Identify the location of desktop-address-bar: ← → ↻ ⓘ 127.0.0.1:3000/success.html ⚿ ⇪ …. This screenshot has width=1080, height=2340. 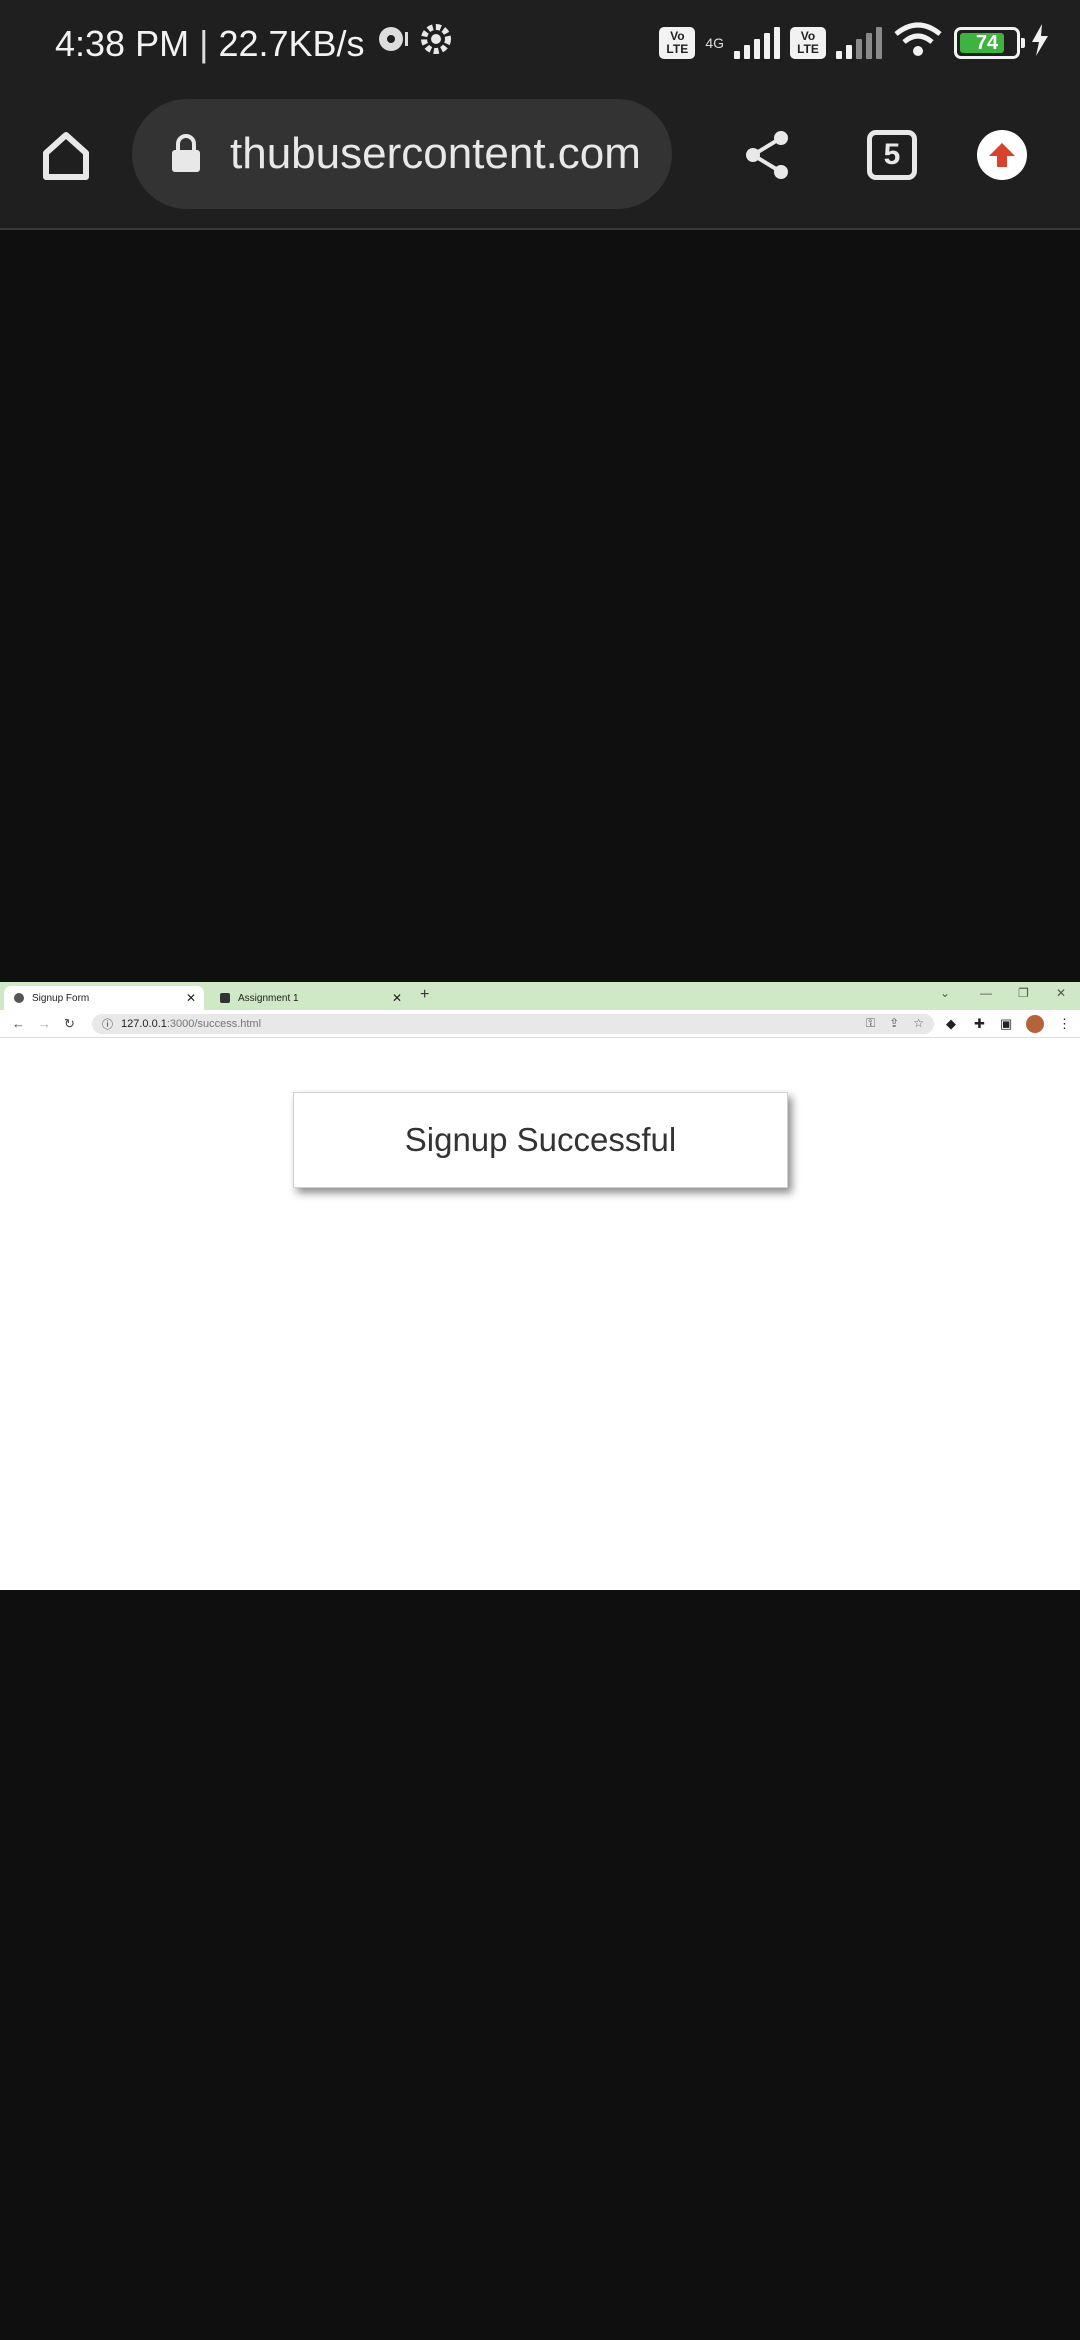
(540, 1024).